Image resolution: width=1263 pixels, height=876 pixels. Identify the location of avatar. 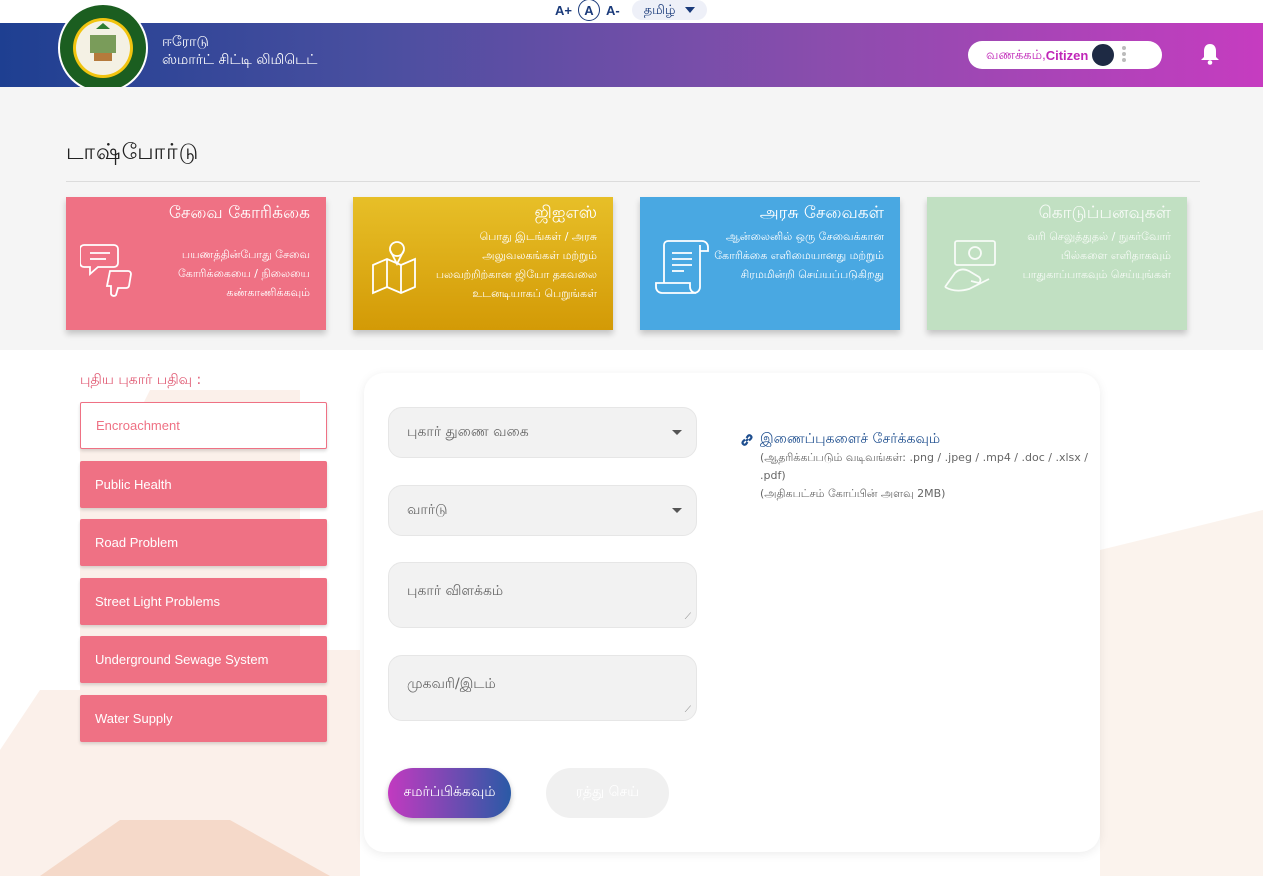
(1103, 55).